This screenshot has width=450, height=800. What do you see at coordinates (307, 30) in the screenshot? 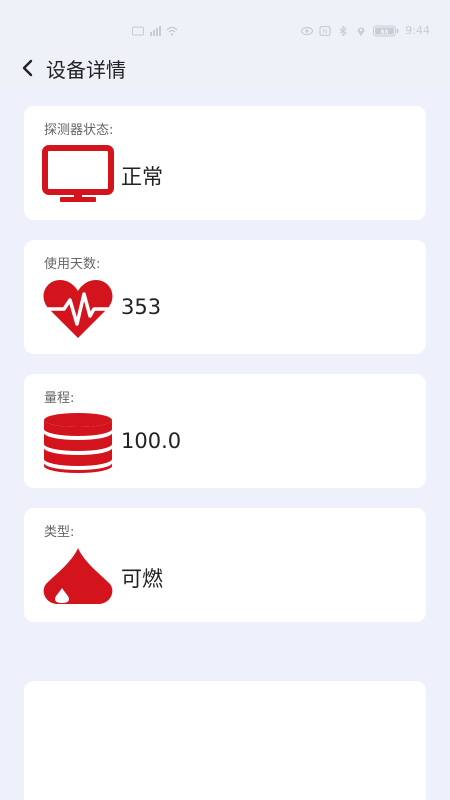
I see `eye-icon` at bounding box center [307, 30].